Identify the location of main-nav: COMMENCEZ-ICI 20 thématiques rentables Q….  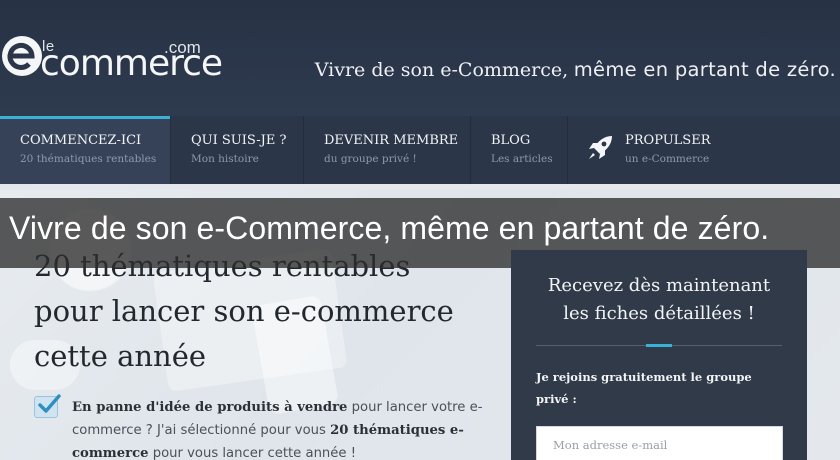
(420, 150).